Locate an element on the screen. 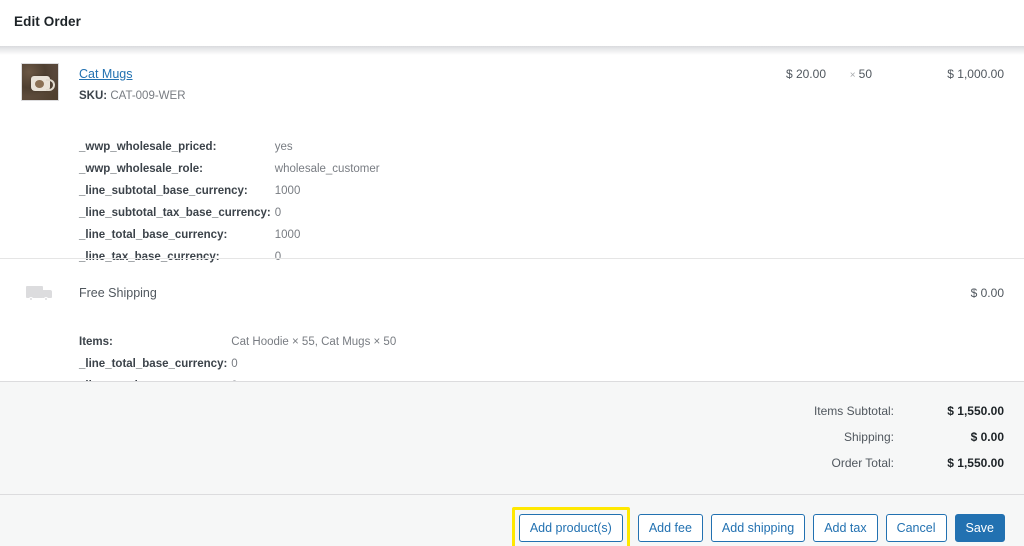 The width and height of the screenshot is (1024, 546). highlight-box: Add product(s) is located at coordinates (570, 526).